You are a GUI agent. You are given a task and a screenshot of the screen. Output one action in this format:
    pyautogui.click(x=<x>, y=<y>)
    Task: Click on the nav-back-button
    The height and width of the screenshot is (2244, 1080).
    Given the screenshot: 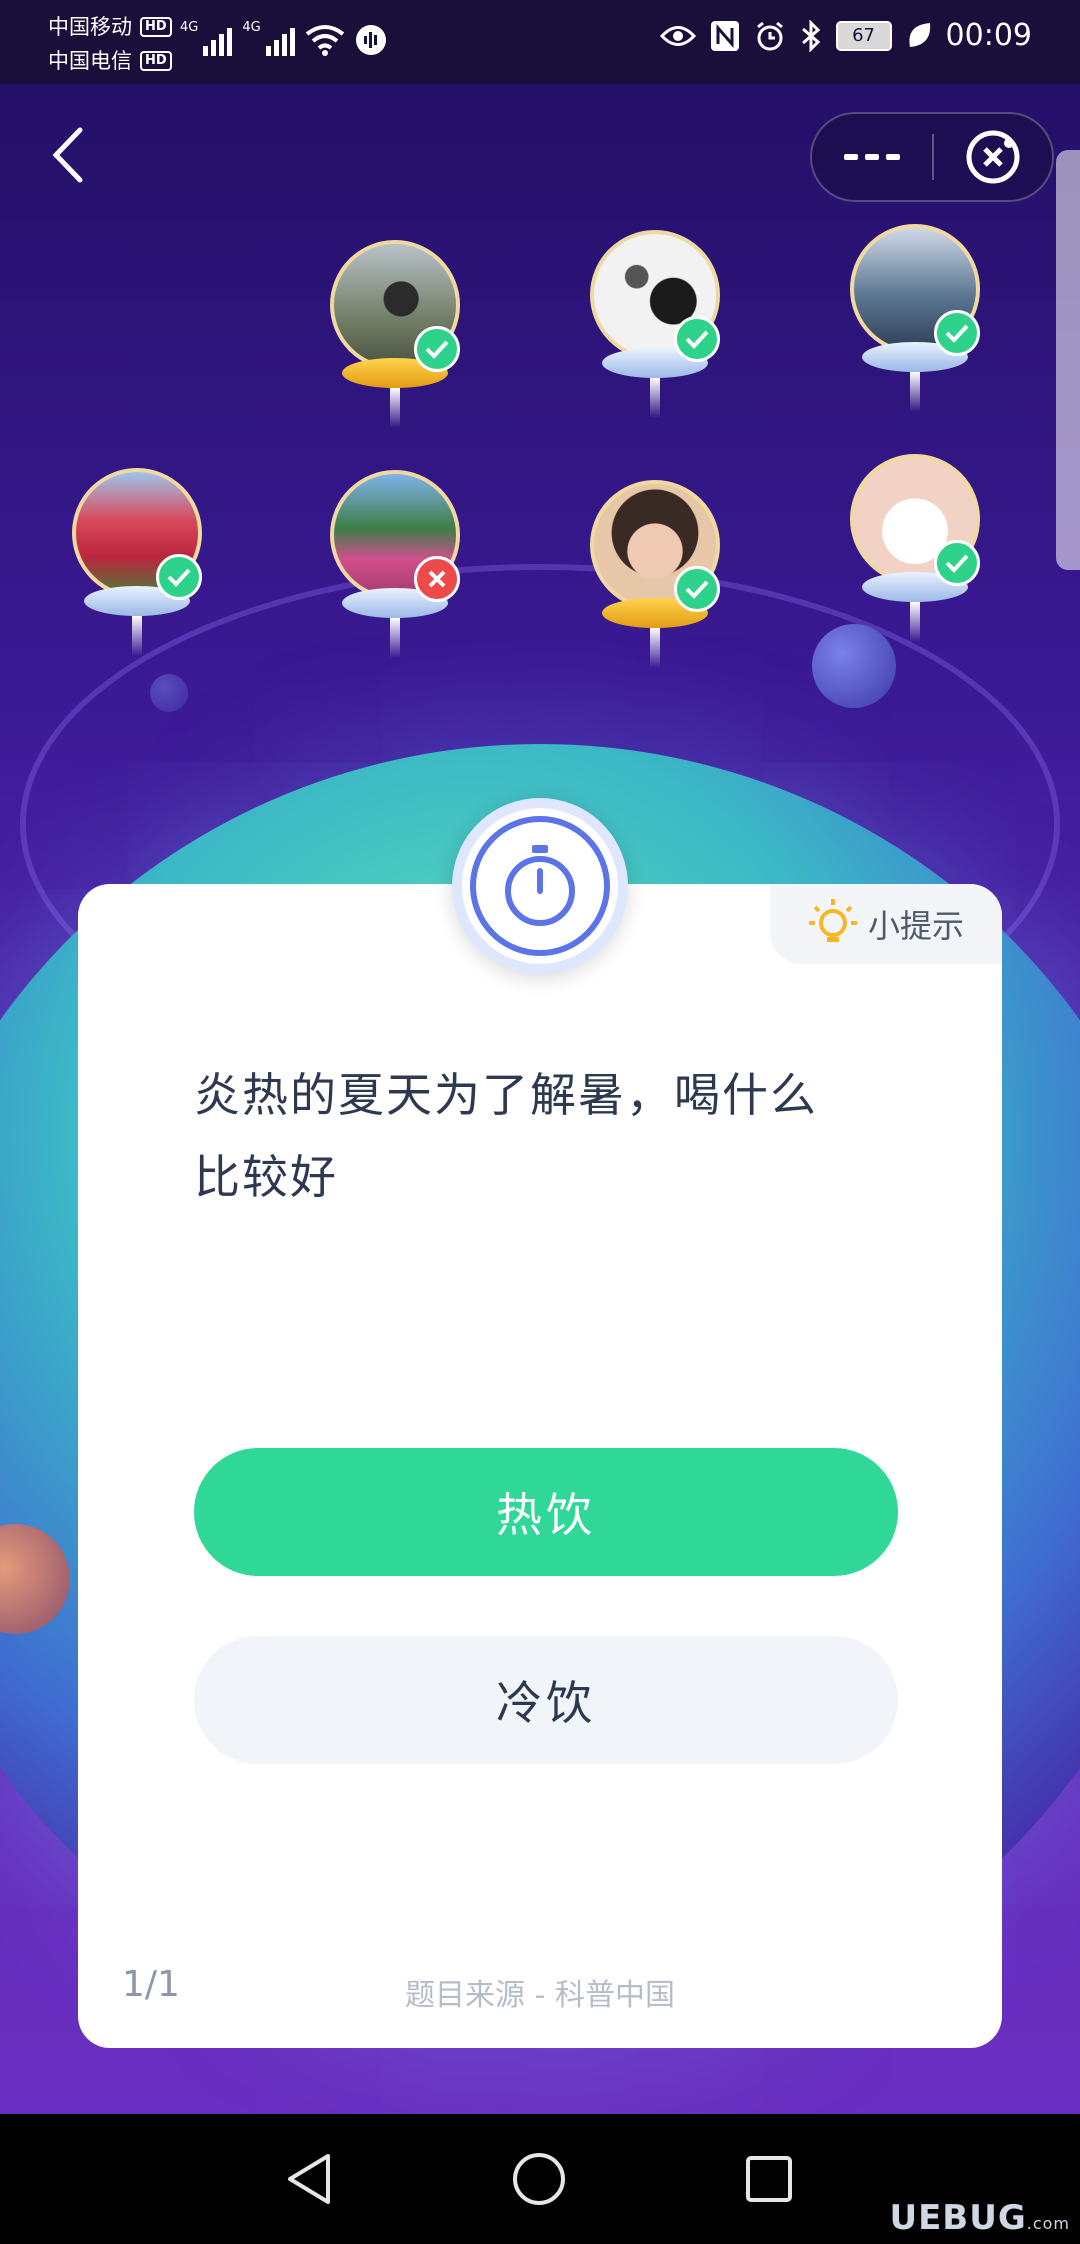 What is the action you would take?
    pyautogui.click(x=309, y=2179)
    